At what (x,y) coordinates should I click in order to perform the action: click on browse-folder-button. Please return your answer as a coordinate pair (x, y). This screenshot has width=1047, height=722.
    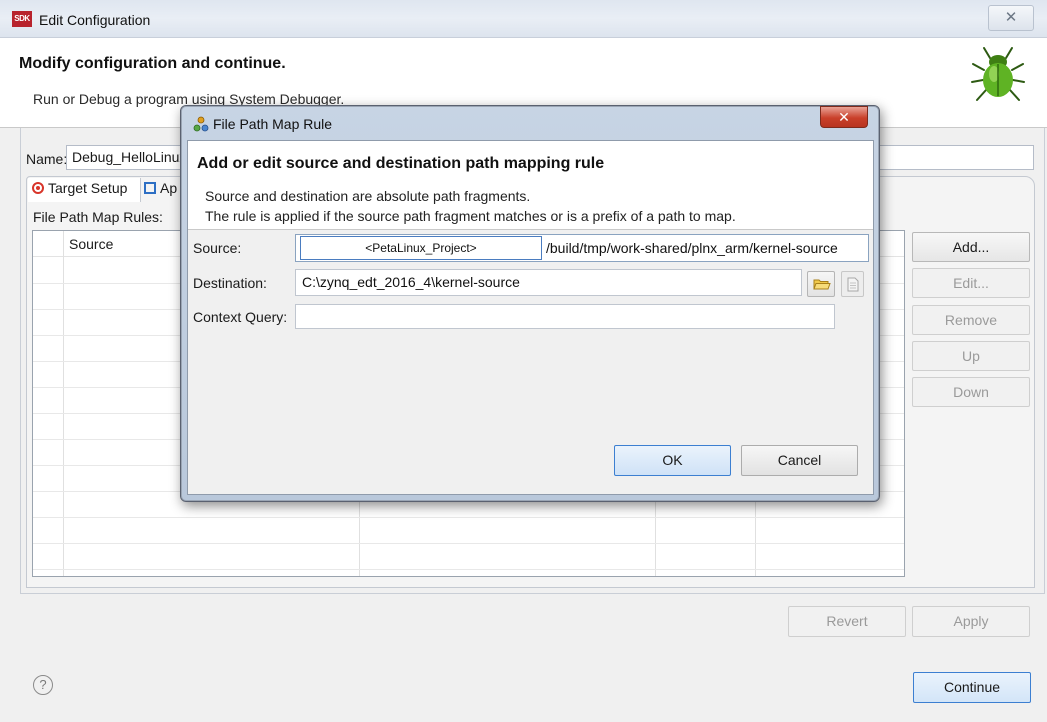
    Looking at the image, I should click on (821, 284).